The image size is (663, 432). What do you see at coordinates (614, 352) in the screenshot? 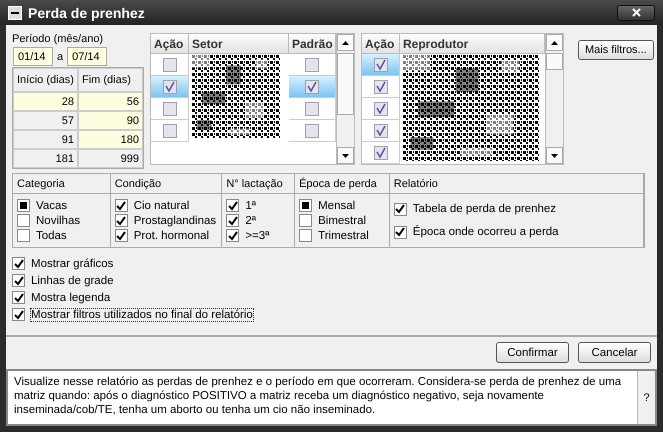
I see `cancel-button: Cancelar` at bounding box center [614, 352].